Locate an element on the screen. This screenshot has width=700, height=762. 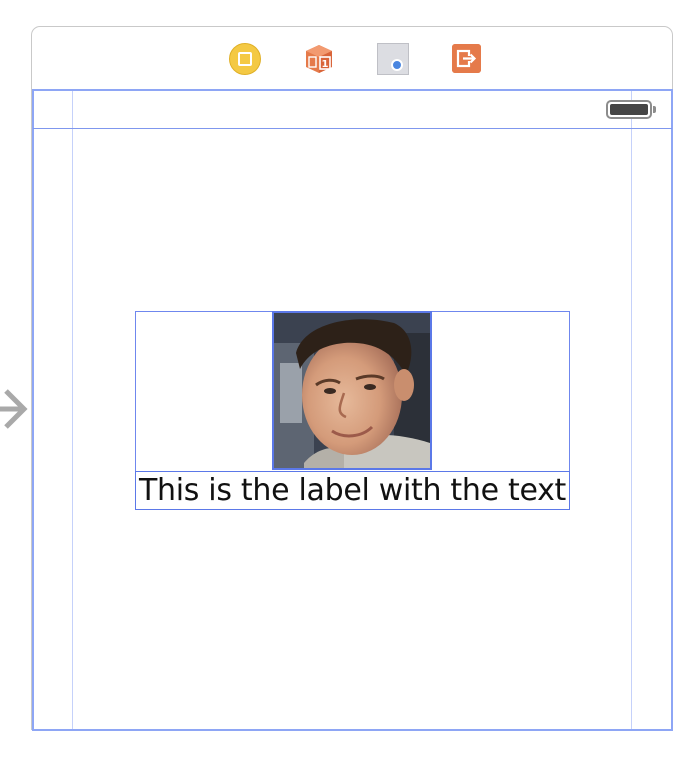
battery-icon is located at coordinates (631, 109).